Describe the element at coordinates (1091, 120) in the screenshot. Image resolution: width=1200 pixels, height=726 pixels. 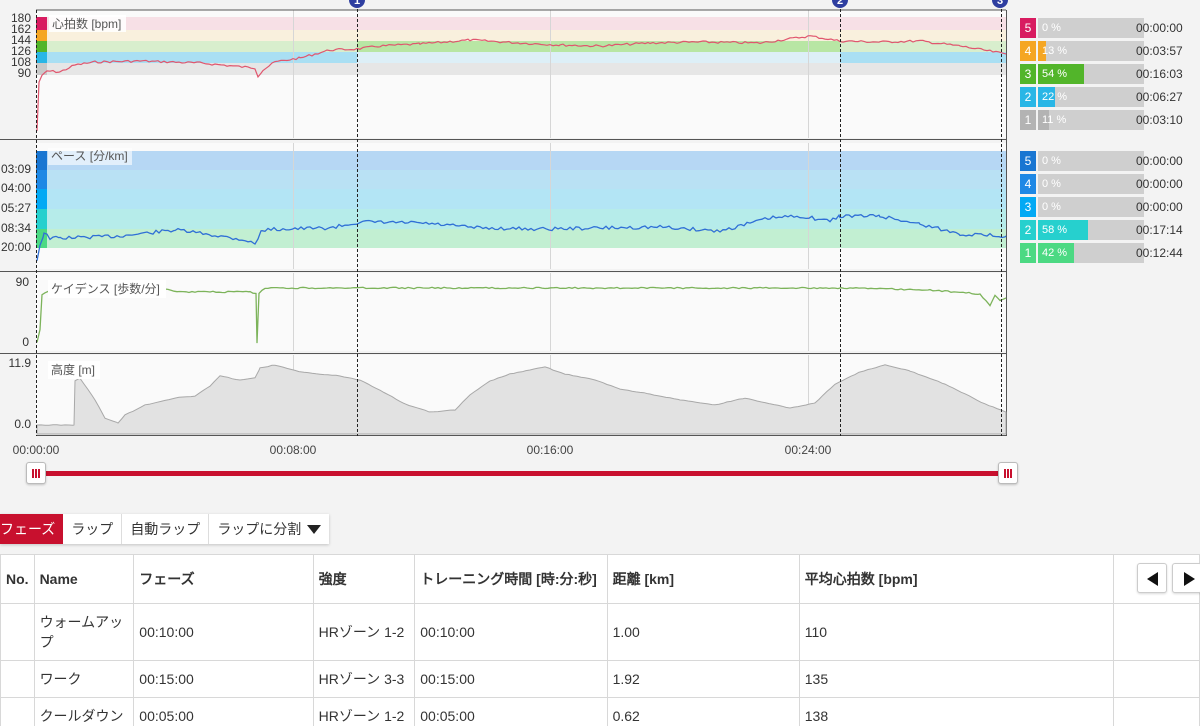
I see `zone-bar: 11 %` at that location.